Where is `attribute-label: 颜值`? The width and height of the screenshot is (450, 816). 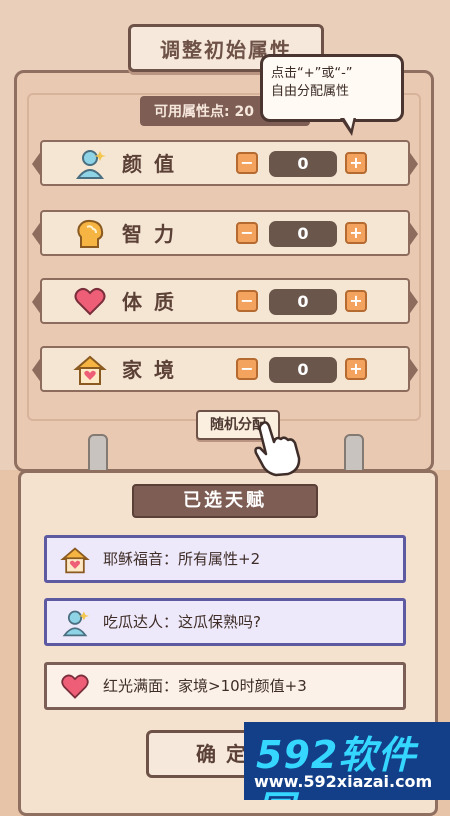 attribute-label: 颜值 is located at coordinates (154, 164).